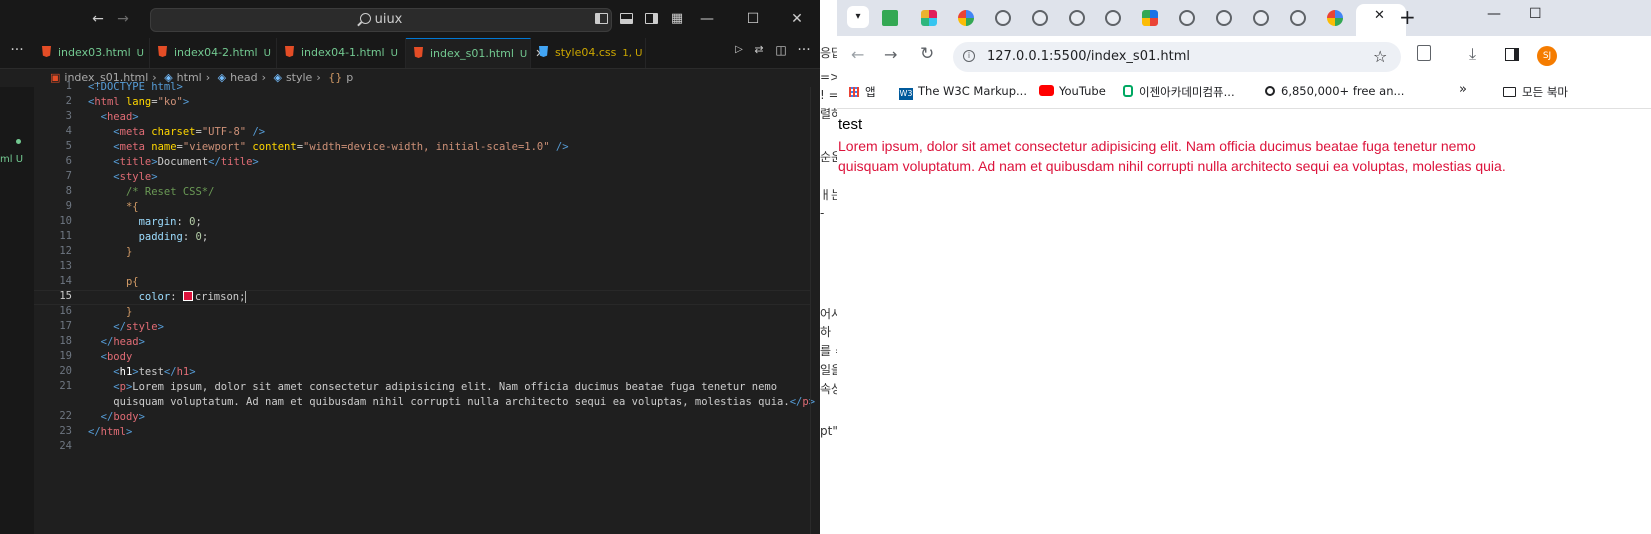 This screenshot has height=534, width=1651. Describe the element at coordinates (862, 92) in the screenshot. I see `bookmark-apps: 앱` at that location.